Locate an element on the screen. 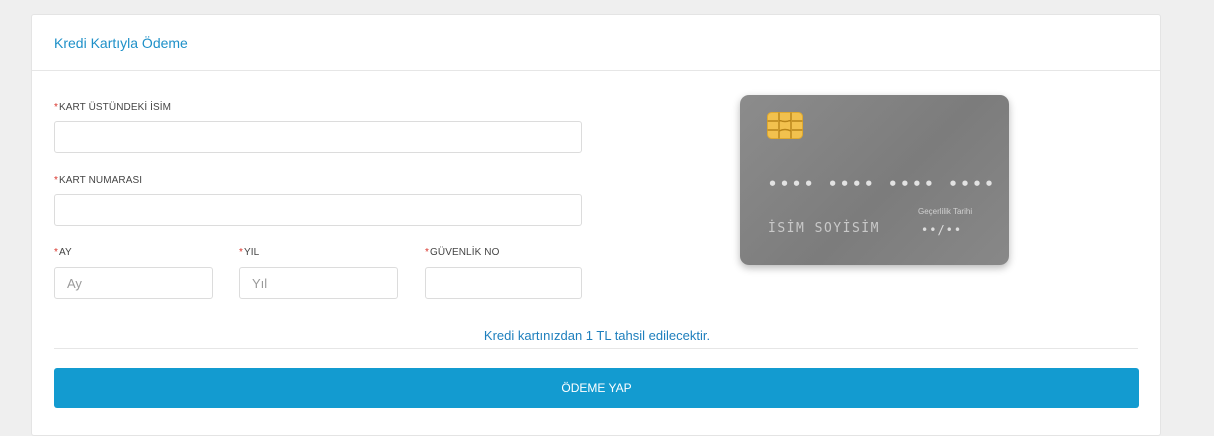 Image resolution: width=1214 pixels, height=436 pixels. page-title: Kredi Kartıyla Ödeme is located at coordinates (121, 42).